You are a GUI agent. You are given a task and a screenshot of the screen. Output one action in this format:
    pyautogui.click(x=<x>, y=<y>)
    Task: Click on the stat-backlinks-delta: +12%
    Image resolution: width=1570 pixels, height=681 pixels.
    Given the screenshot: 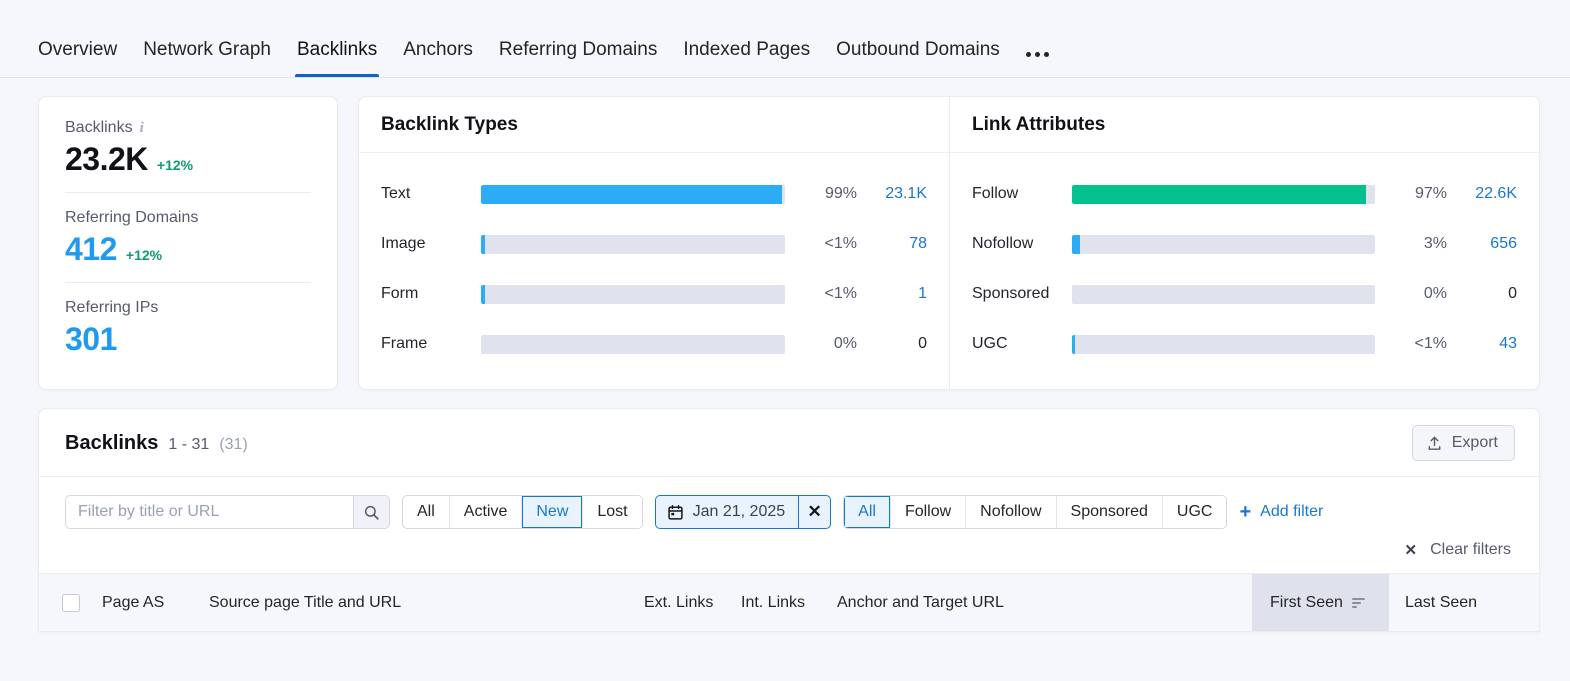 What is the action you would take?
    pyautogui.click(x=175, y=165)
    